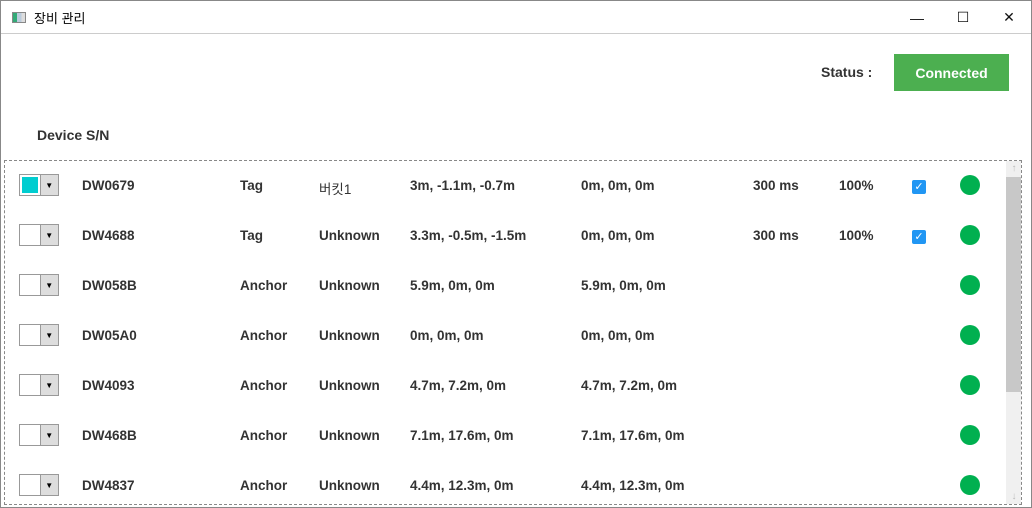  Describe the element at coordinates (60, 18) in the screenshot. I see `window-title: 장비 관리` at that location.